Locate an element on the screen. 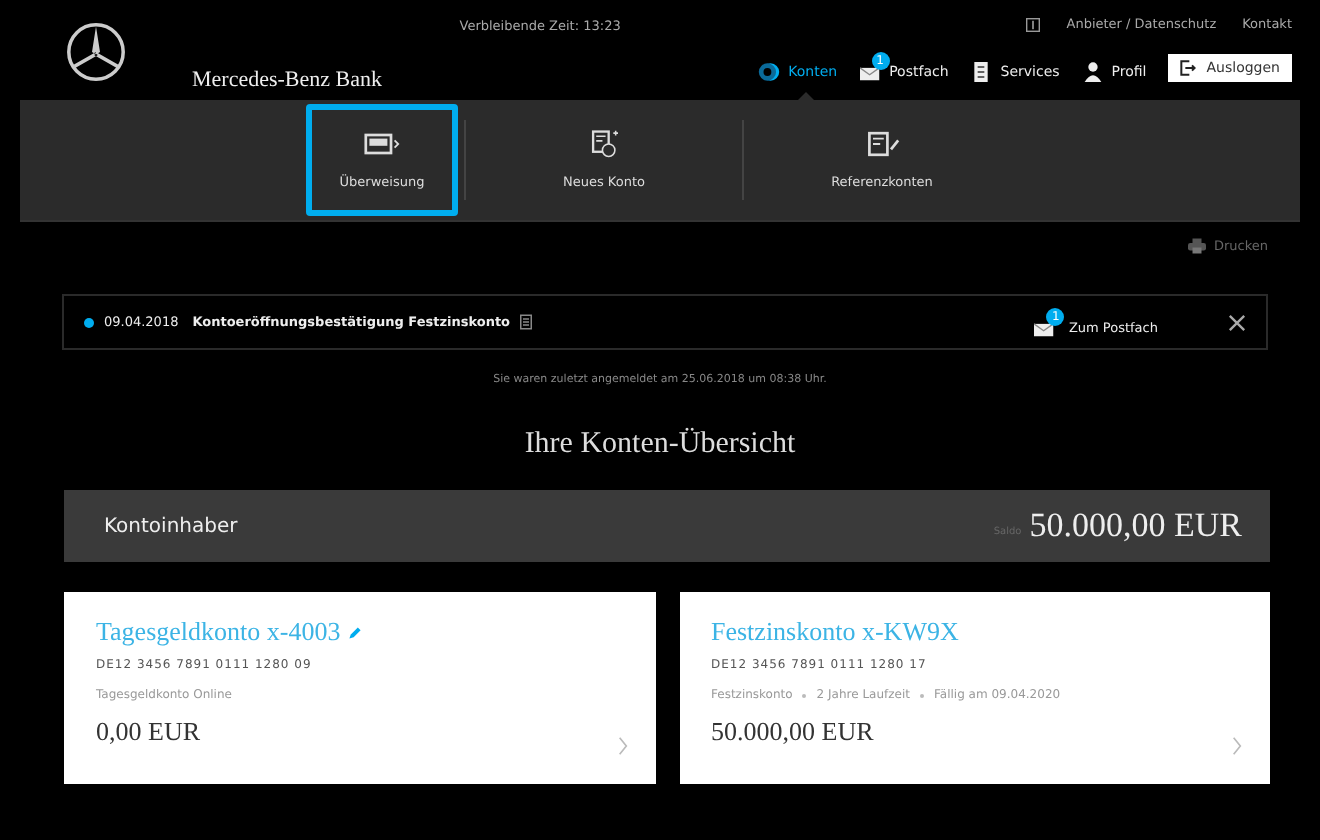  new-document-icon is located at coordinates (604, 144).